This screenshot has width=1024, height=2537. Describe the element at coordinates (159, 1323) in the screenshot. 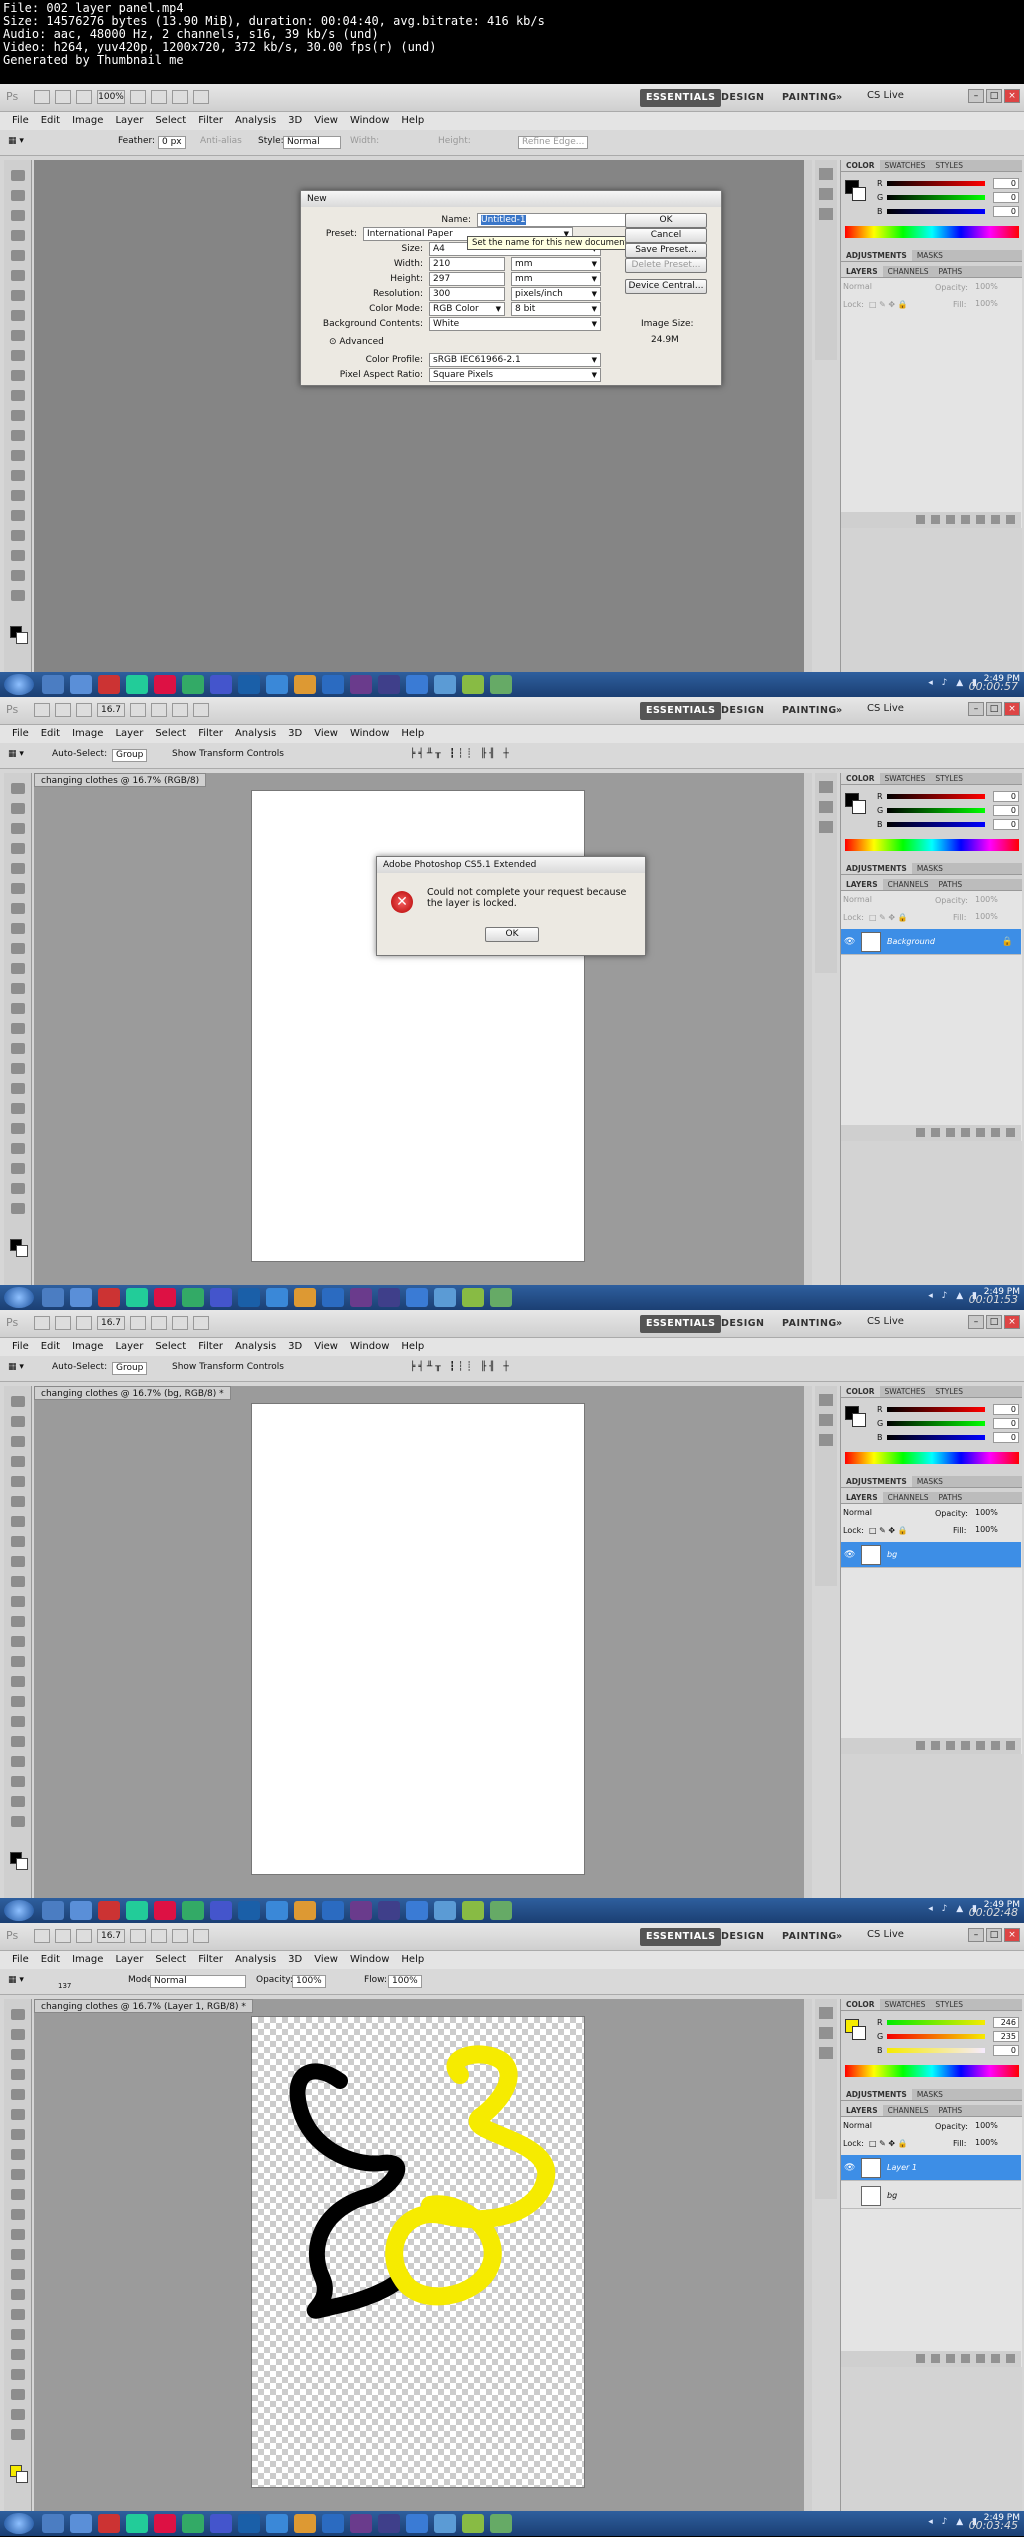

I see `zoom-tool-icon` at that location.